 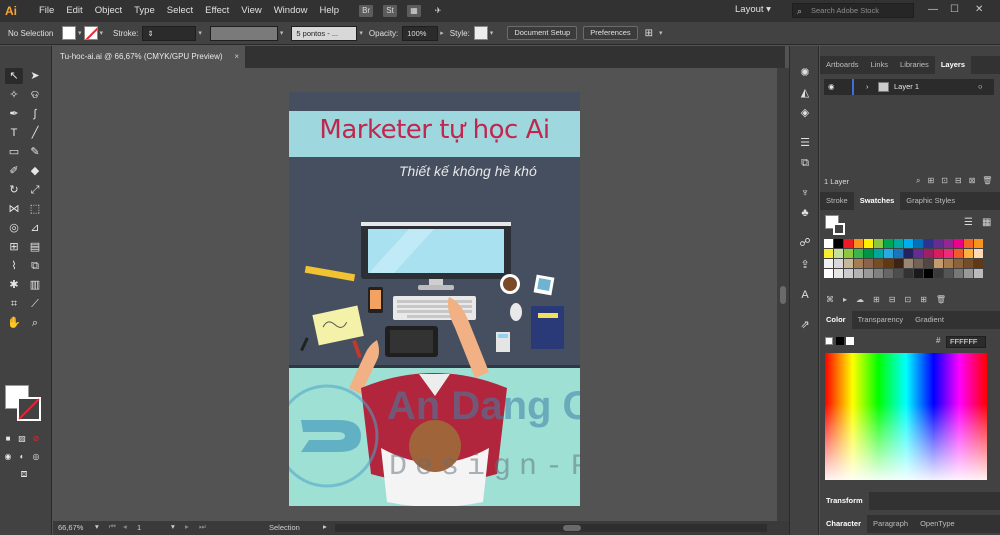 What do you see at coordinates (8, 439) in the screenshot?
I see `color-mode-icon: ■` at bounding box center [8, 439].